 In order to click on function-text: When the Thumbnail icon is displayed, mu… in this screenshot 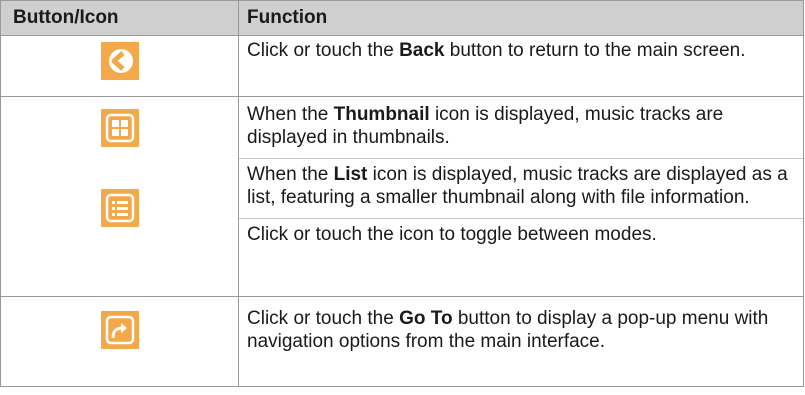, I will do `click(485, 126)`.